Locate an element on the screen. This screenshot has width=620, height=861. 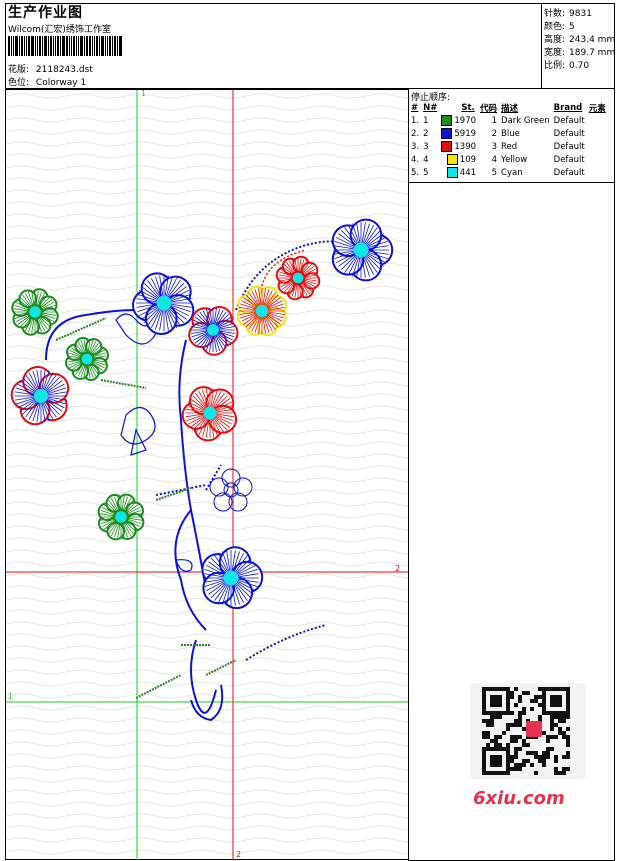
cell-description: Red is located at coordinates (525, 146).